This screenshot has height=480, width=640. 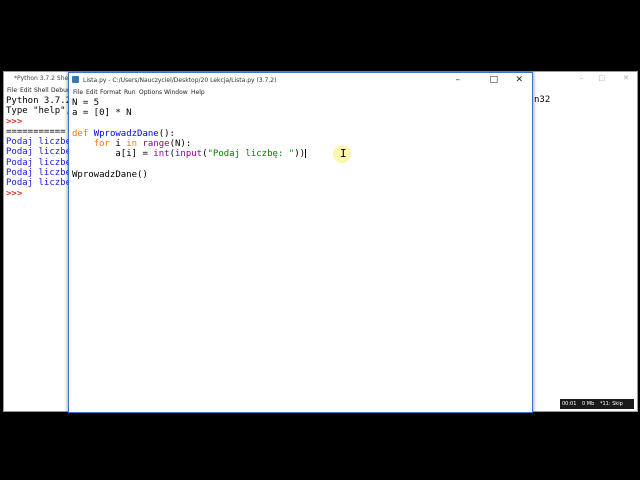 I want to click on code-line: WprowadzDane(), so click(x=110, y=175).